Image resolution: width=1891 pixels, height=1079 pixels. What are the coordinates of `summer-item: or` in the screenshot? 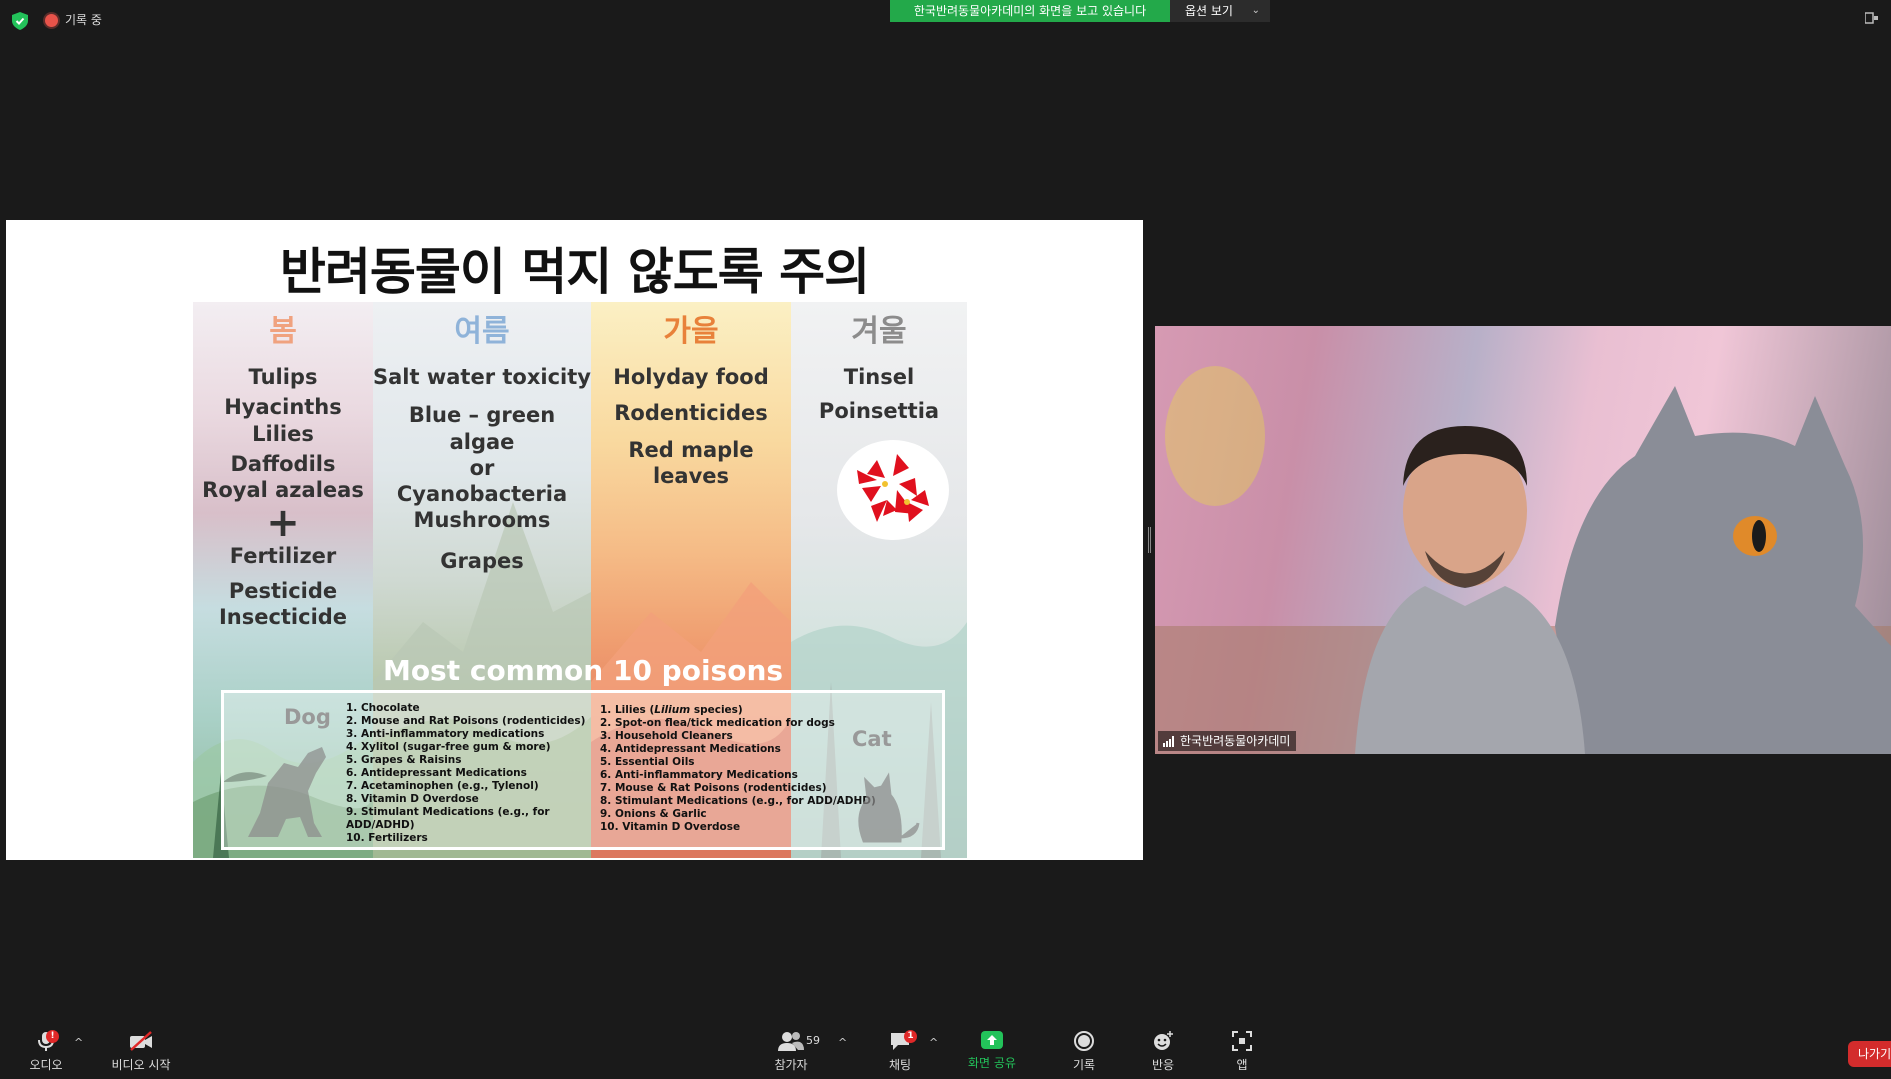 It's located at (482, 467).